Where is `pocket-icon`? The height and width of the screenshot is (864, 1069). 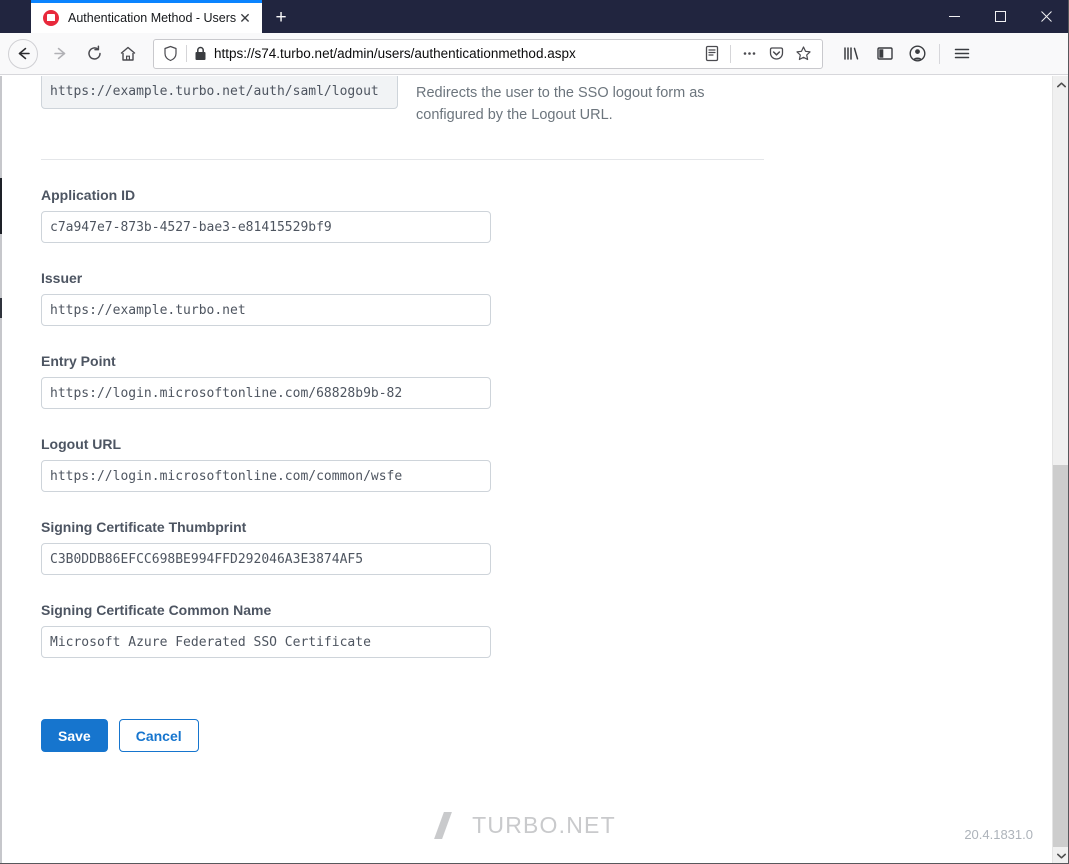
pocket-icon is located at coordinates (776, 54).